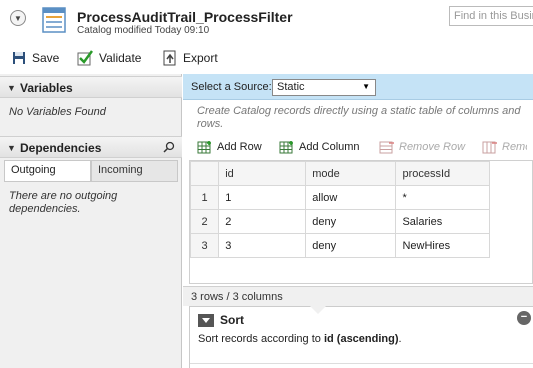 This screenshot has width=533, height=368. Describe the element at coordinates (45, 209) in the screenshot. I see `outgoing-empty-line2: dependencies.` at that location.